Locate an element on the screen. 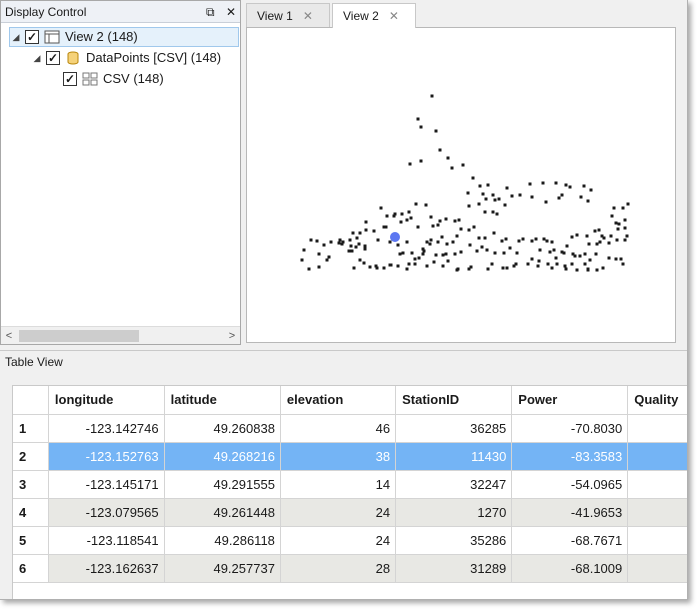 This screenshot has width=700, height=612. table-cell: -123.118541 is located at coordinates (106, 540).